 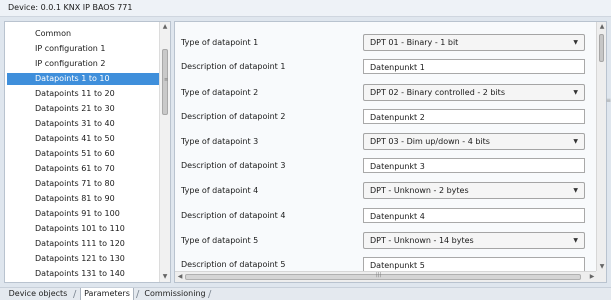 I want to click on type-select-1: DPT 01 - Binary - 1 bit ▼, so click(x=474, y=42).